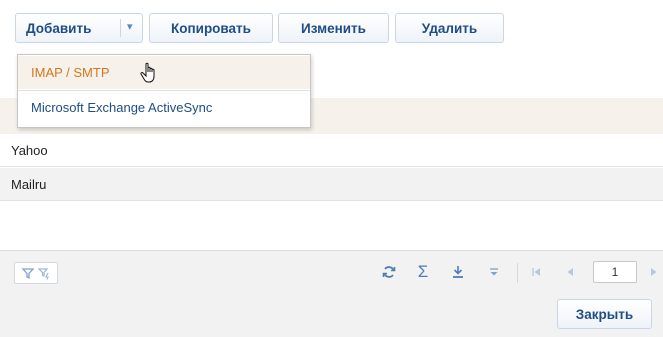 This screenshot has height=337, width=663. I want to click on add-button-label: Добавить, so click(59, 28).